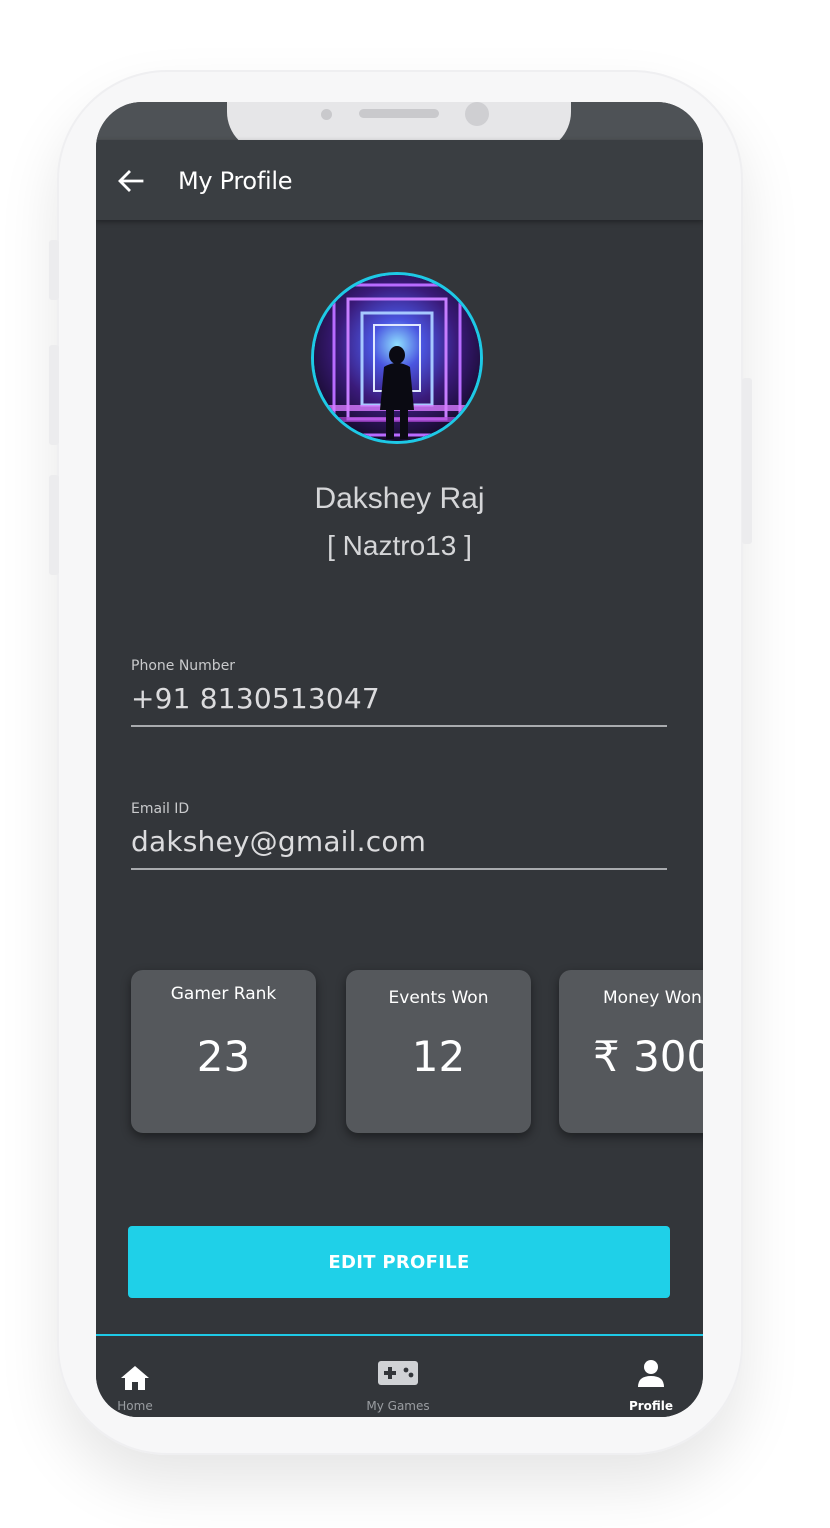 This screenshot has width=830, height=1528. I want to click on phone-side-button, so click(54, 270).